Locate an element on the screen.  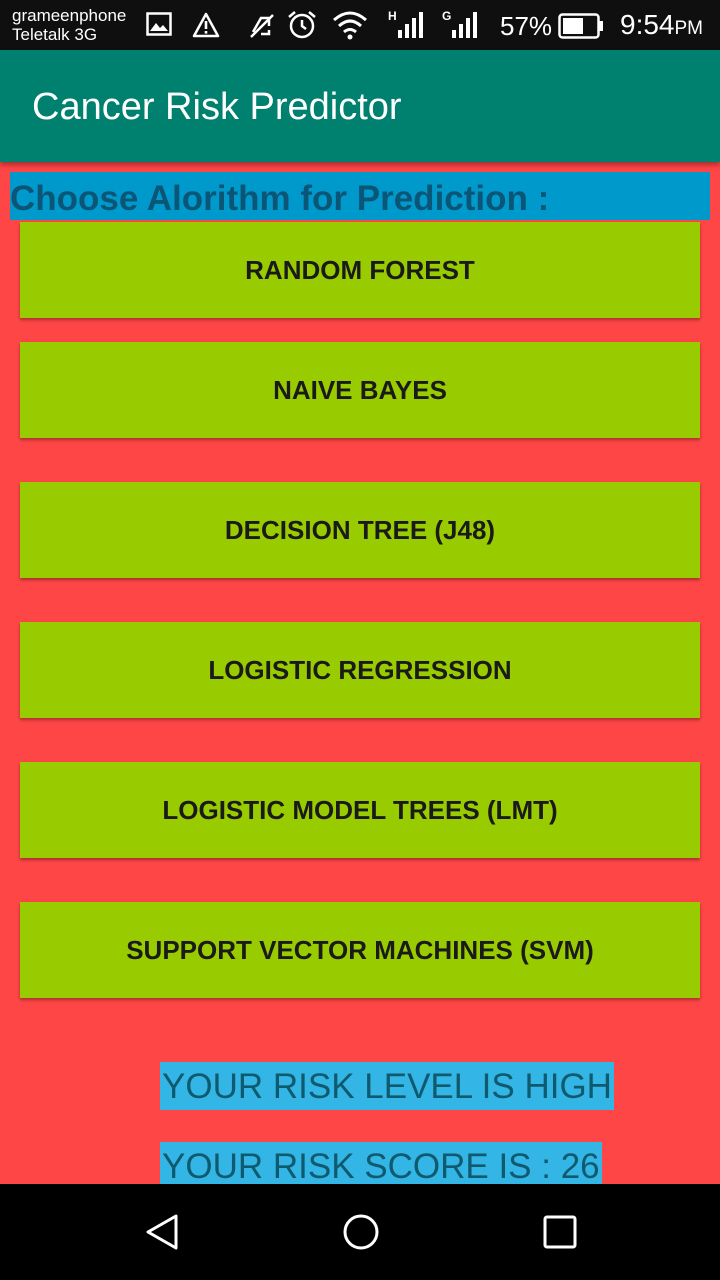
clock-time: 9:54 is located at coordinates (647, 24).